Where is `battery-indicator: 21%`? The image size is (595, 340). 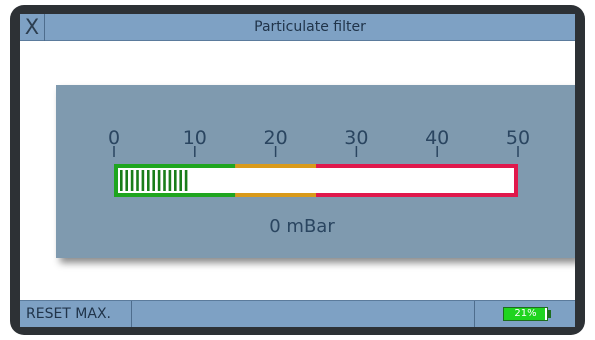
battery-indicator: 21% is located at coordinates (525, 314).